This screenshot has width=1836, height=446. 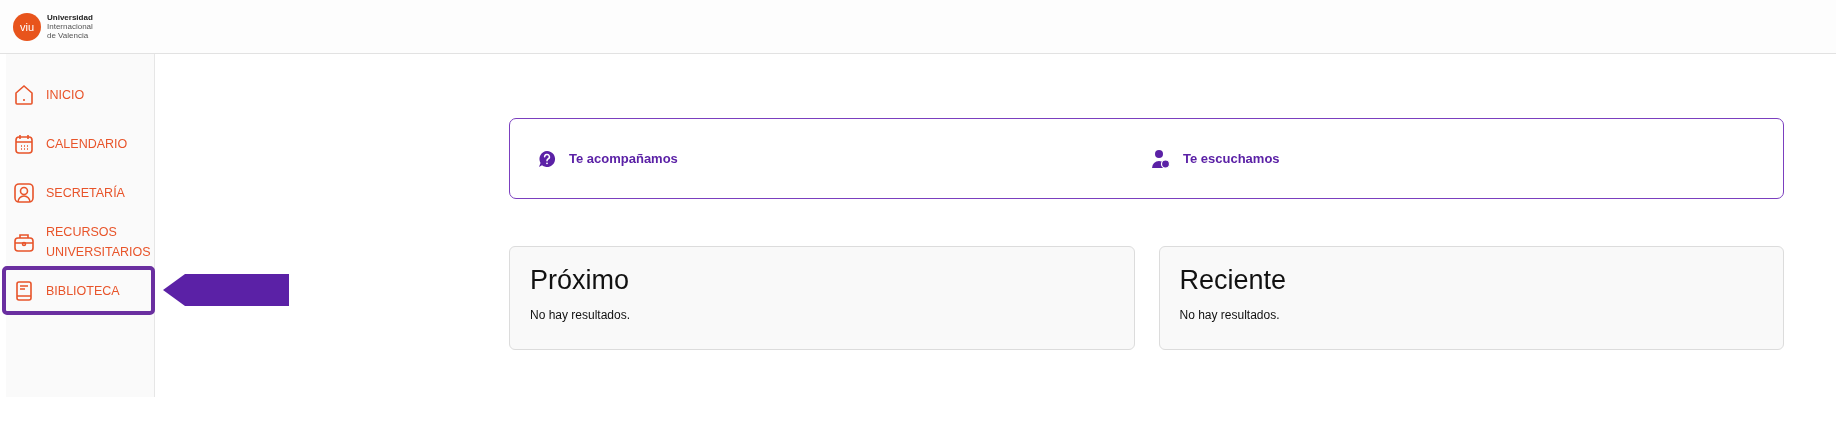 I want to click on help-link: Te escuchamos, so click(x=1231, y=158).